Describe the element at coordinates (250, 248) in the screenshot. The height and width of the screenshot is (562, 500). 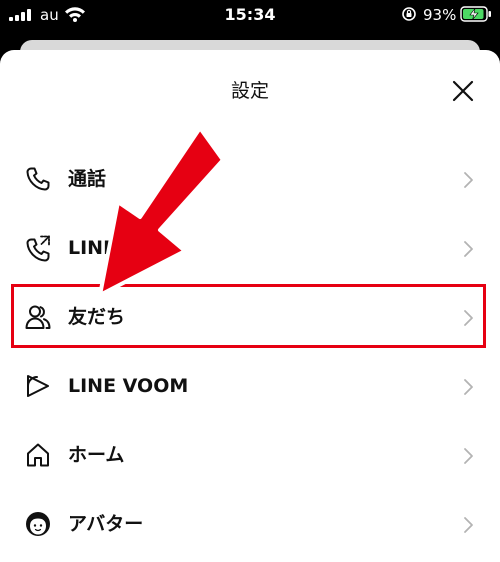
I see `menu-item-line: LINE` at that location.